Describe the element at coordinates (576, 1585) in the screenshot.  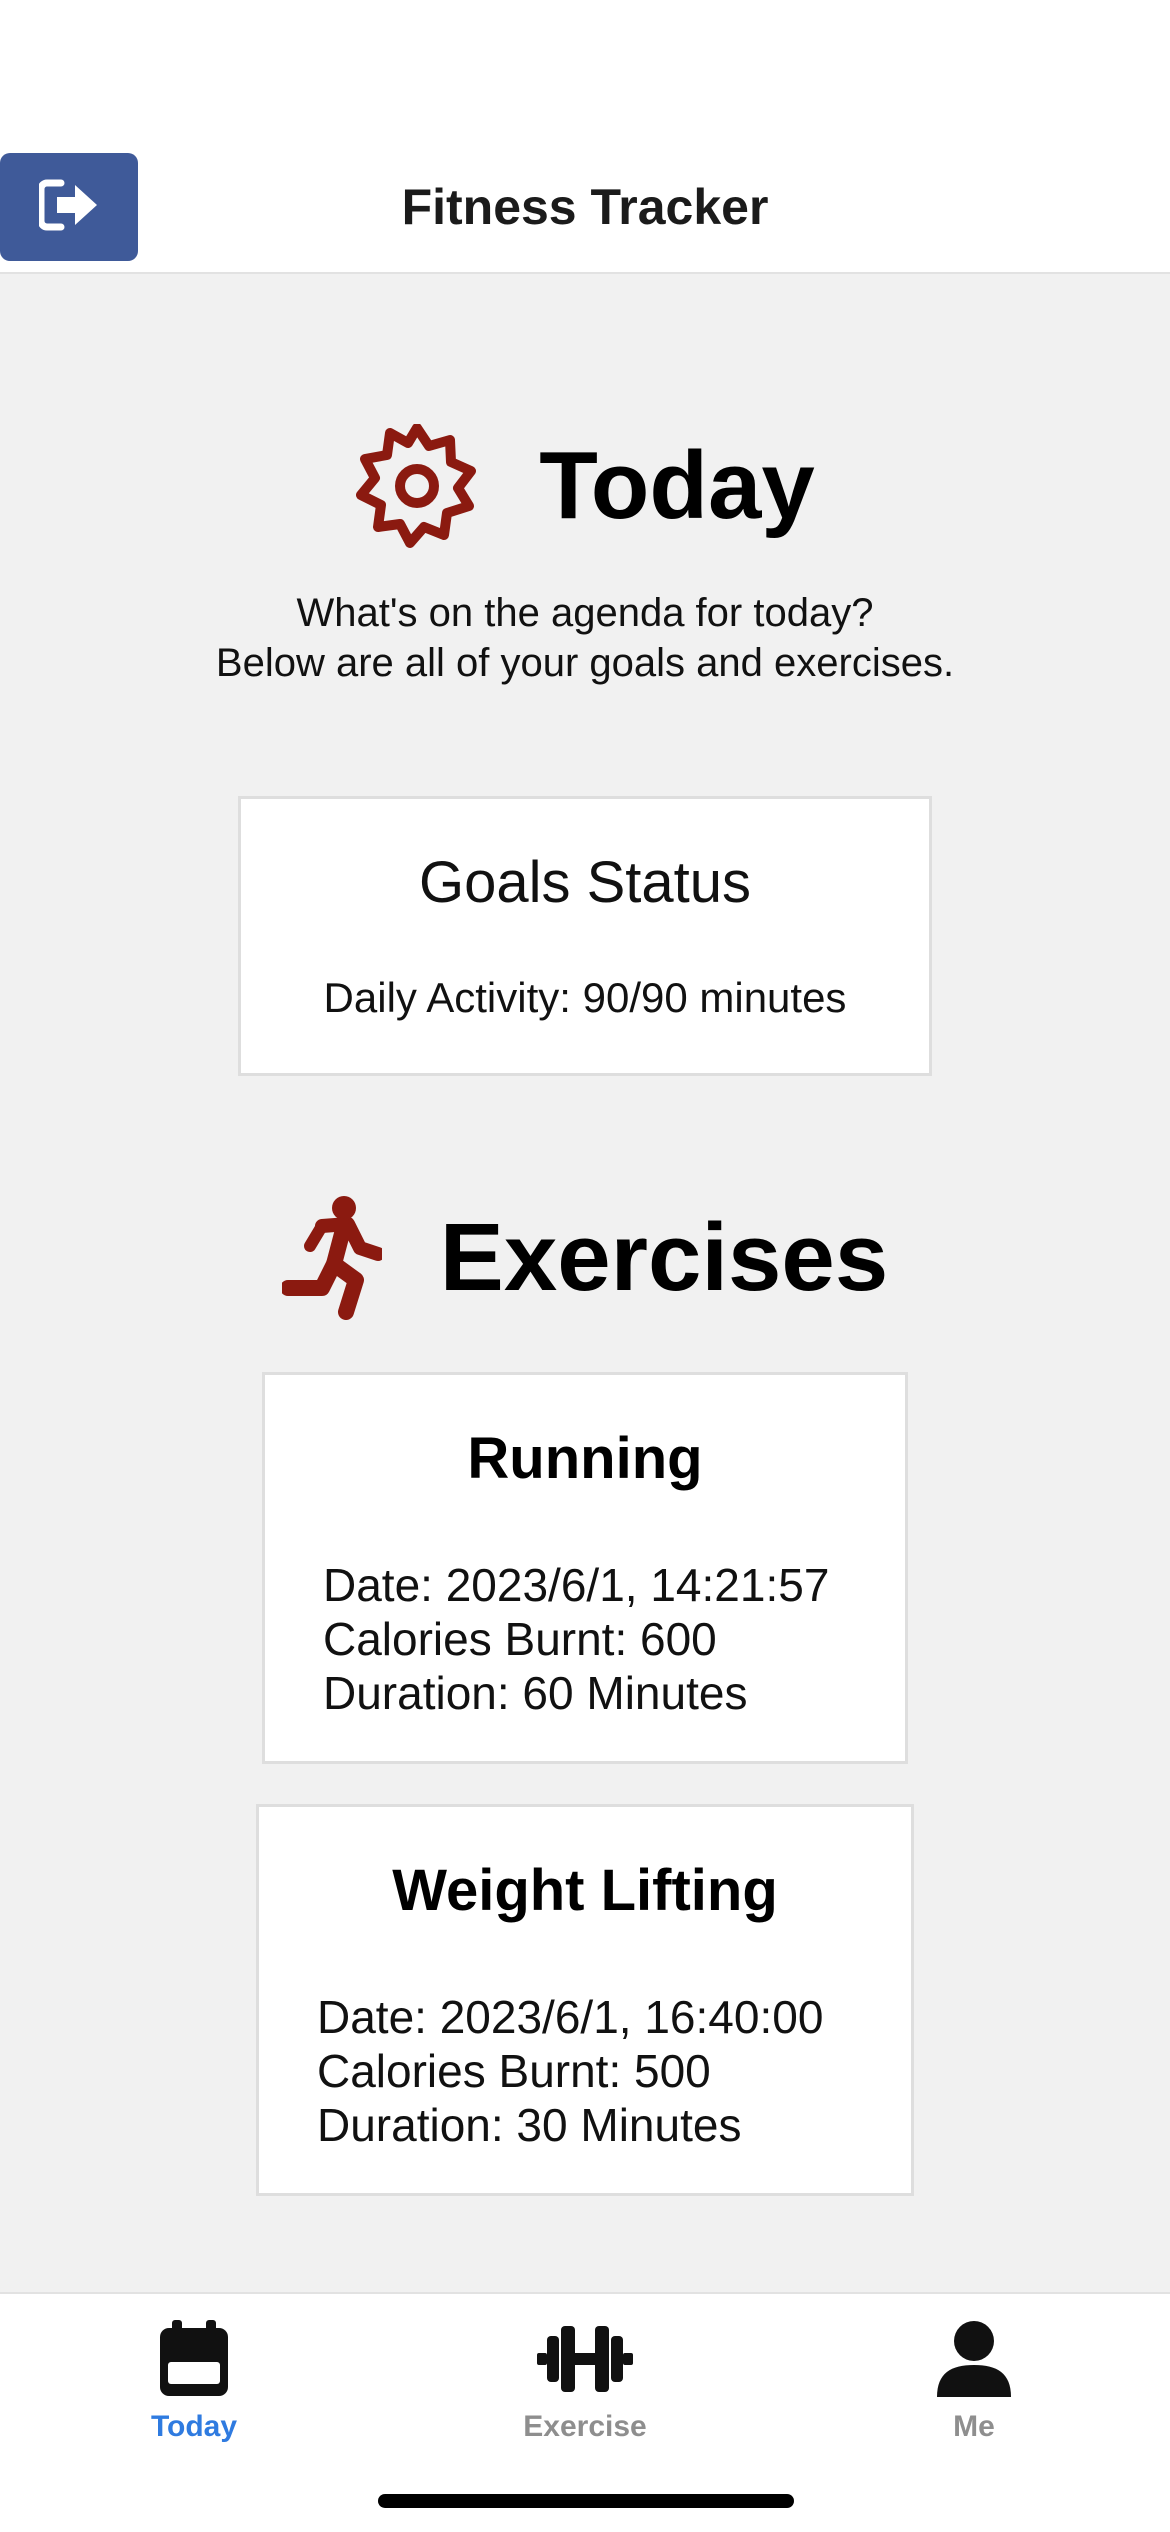
I see `exercise-date: Date: 2023/6/1, 14:21:57` at that location.